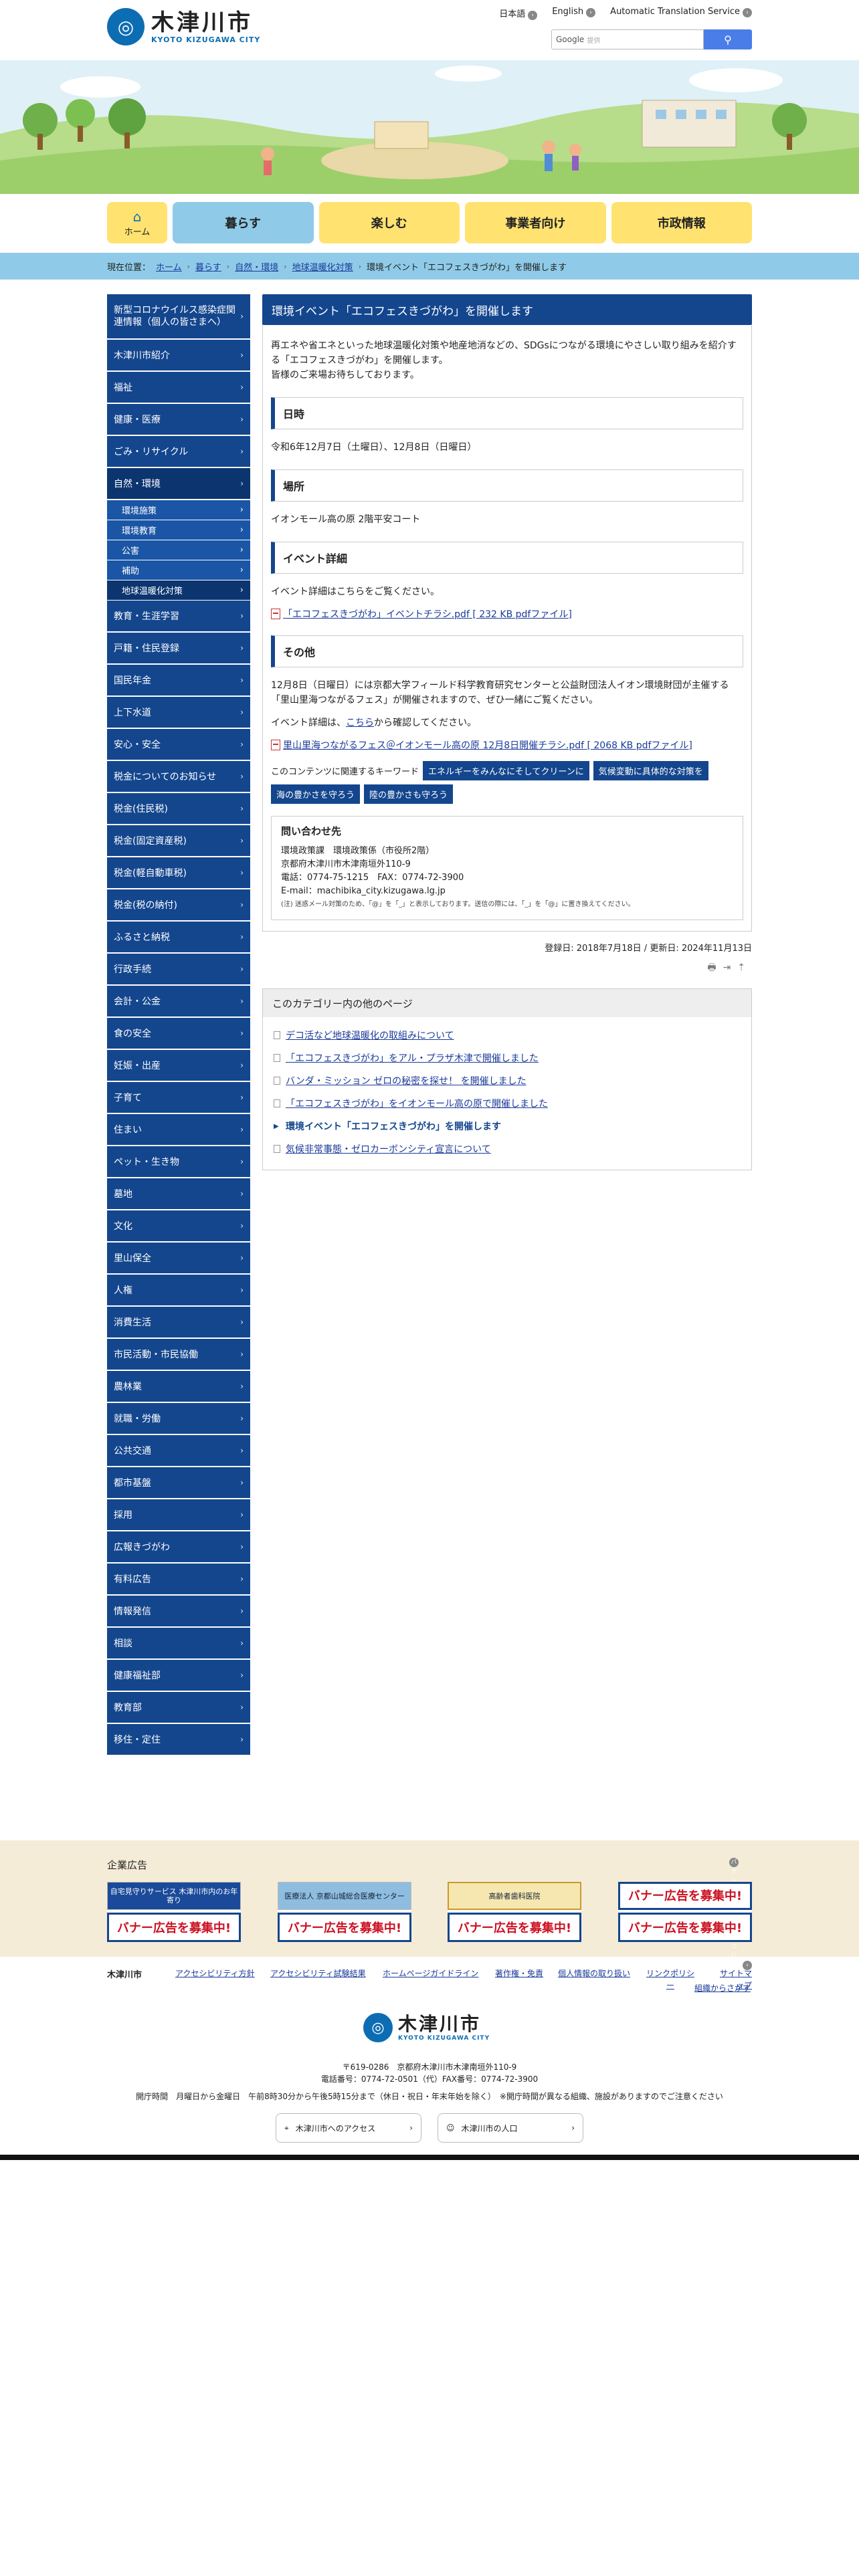  Describe the element at coordinates (179, 617) in the screenshot. I see `sidebar-item: 教育・生涯学習 ›` at that location.